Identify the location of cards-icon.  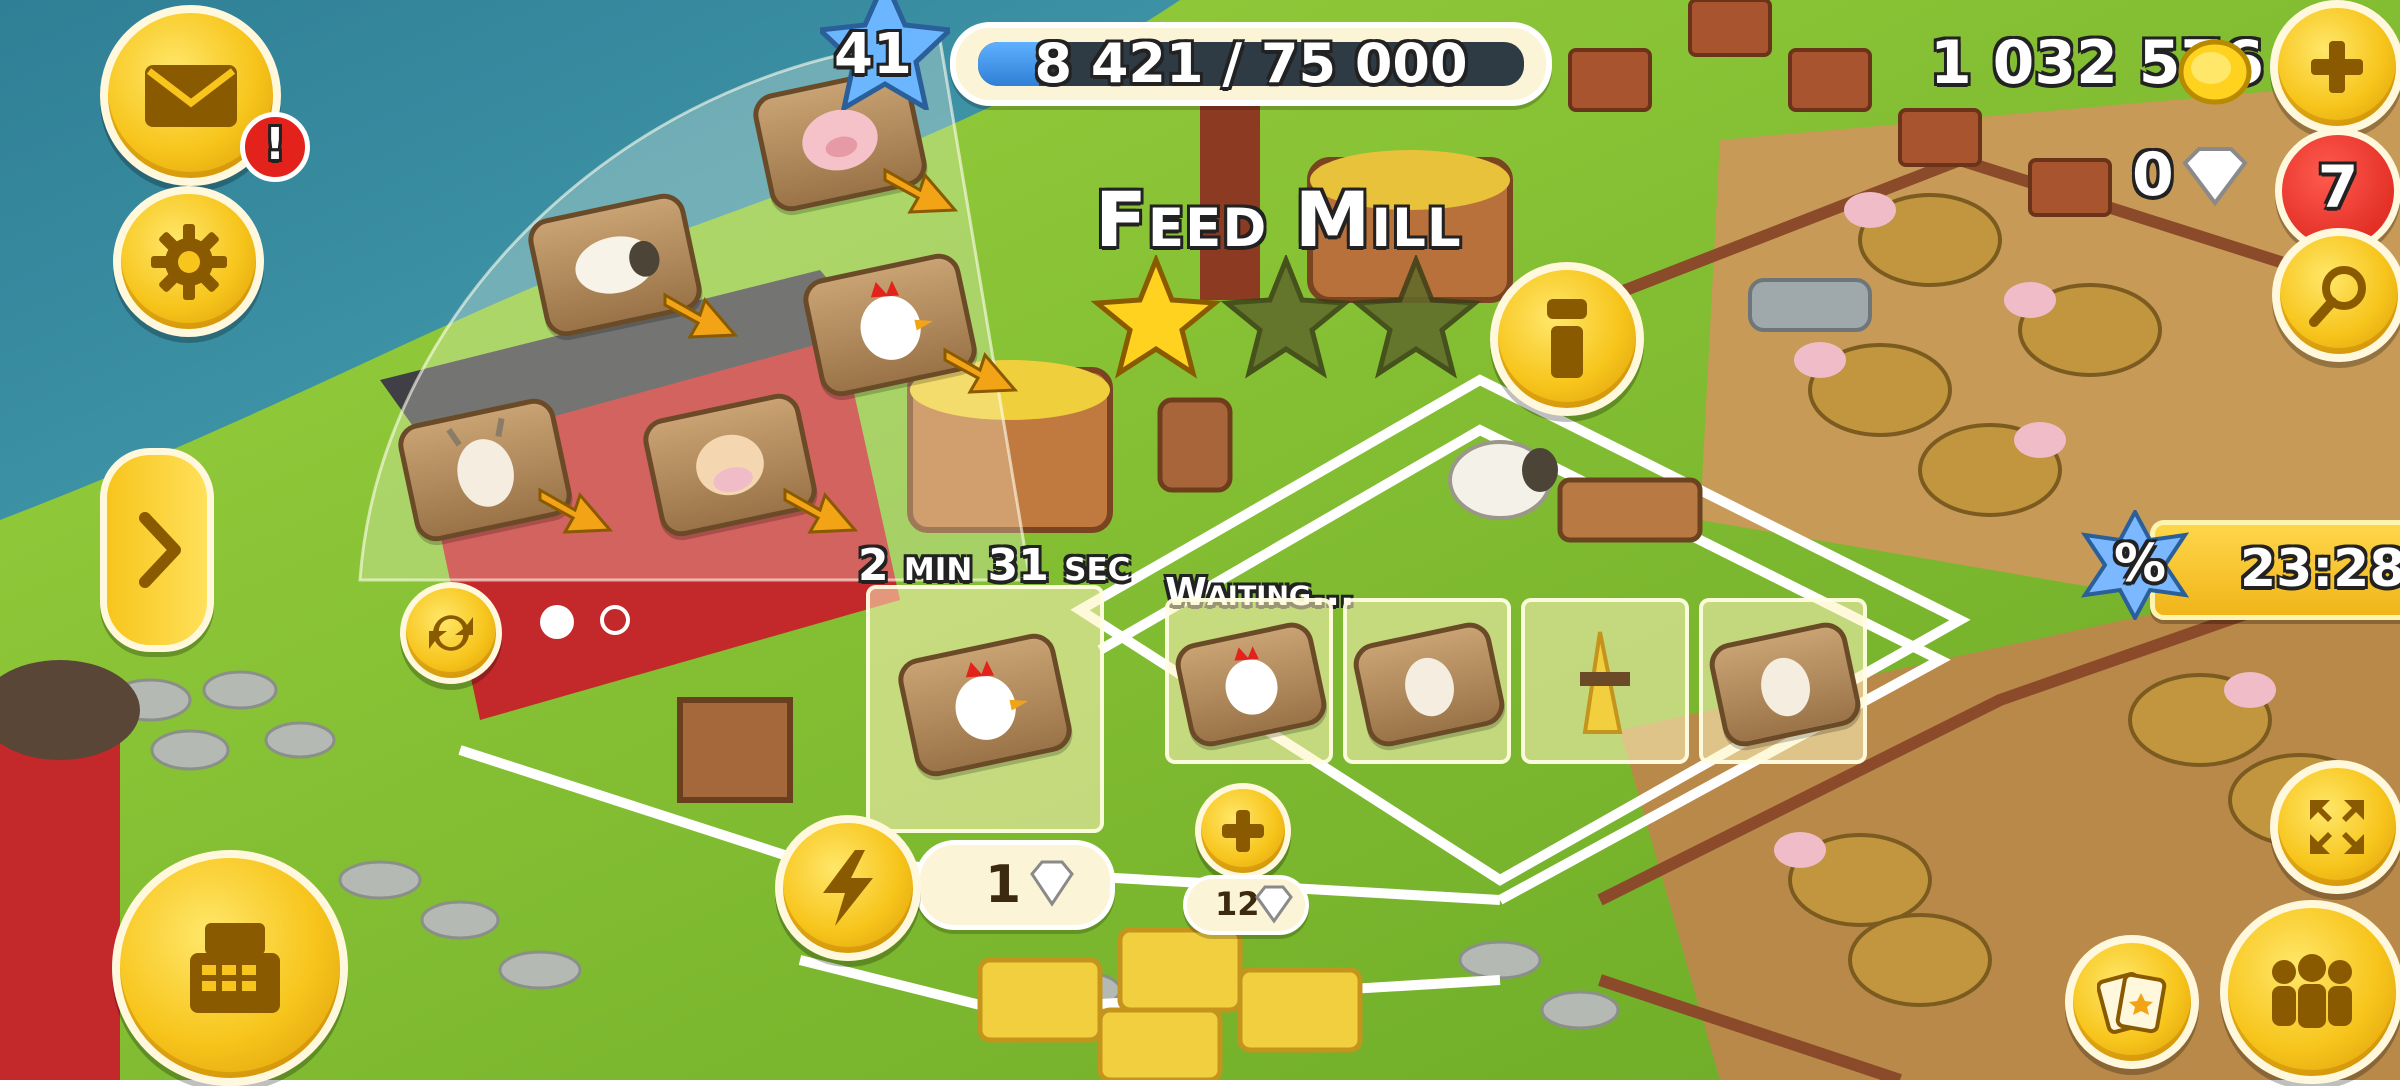
(2132, 1003).